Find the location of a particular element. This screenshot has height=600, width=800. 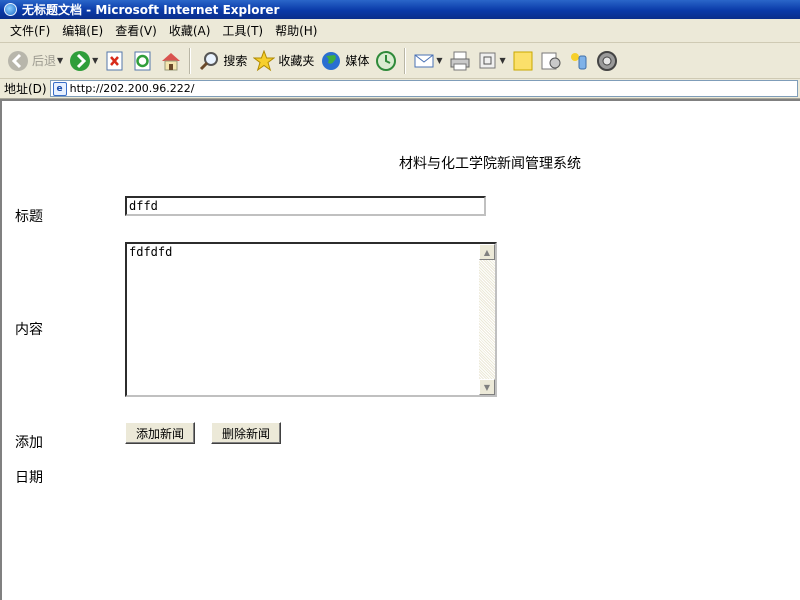

research-button is located at coordinates (551, 61).